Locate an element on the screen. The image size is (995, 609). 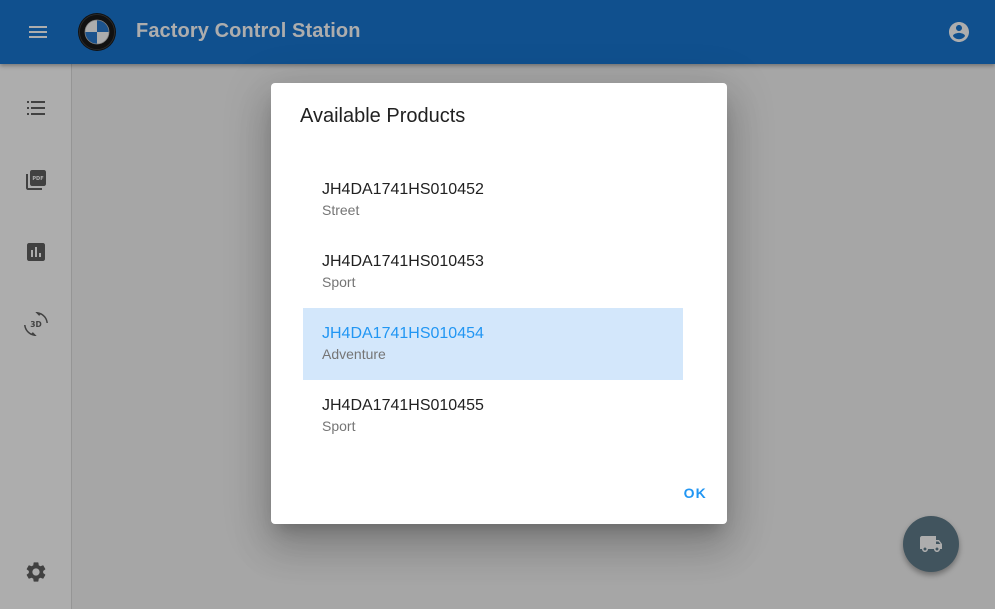
product-list-item: JH4DA1741HS010455 Sport is located at coordinates (493, 416).